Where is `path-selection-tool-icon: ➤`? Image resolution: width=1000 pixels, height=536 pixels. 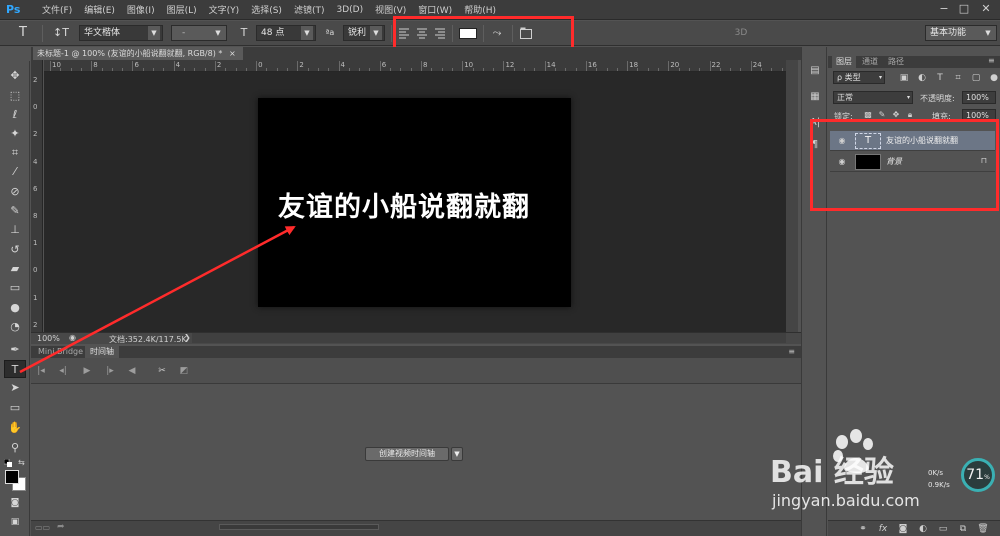
path-selection-tool-icon: ➤ is located at coordinates (15, 388).